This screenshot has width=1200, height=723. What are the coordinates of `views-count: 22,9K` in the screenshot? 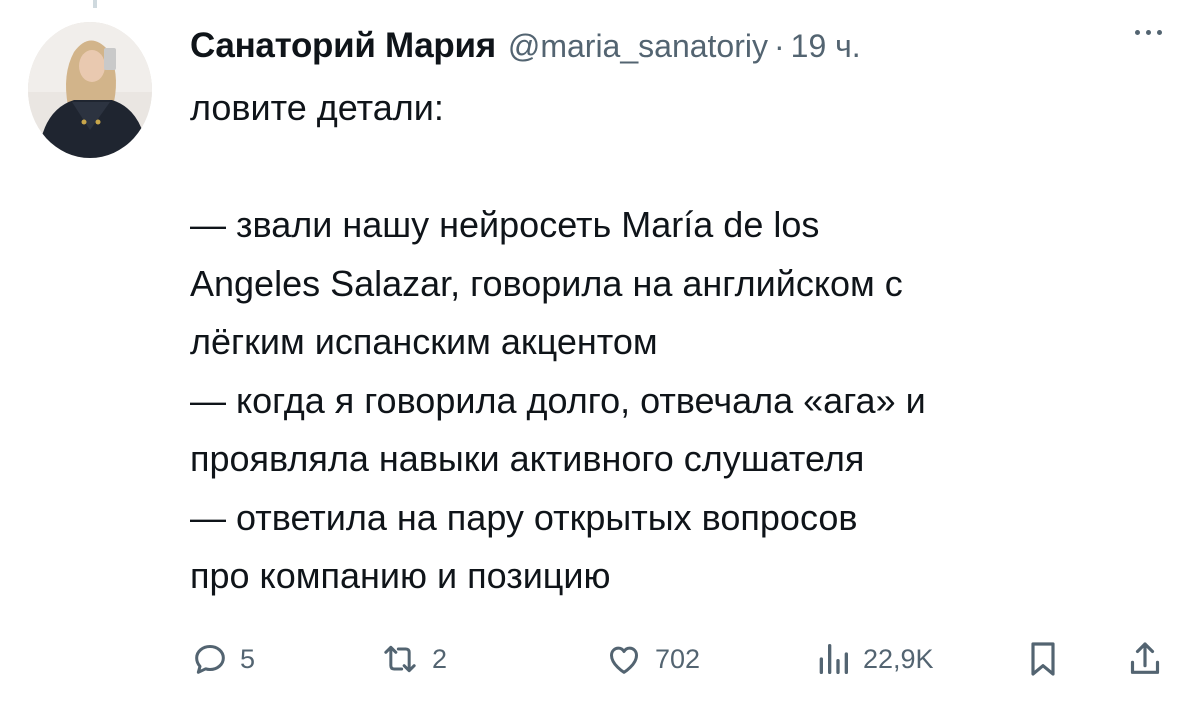 It's located at (898, 658).